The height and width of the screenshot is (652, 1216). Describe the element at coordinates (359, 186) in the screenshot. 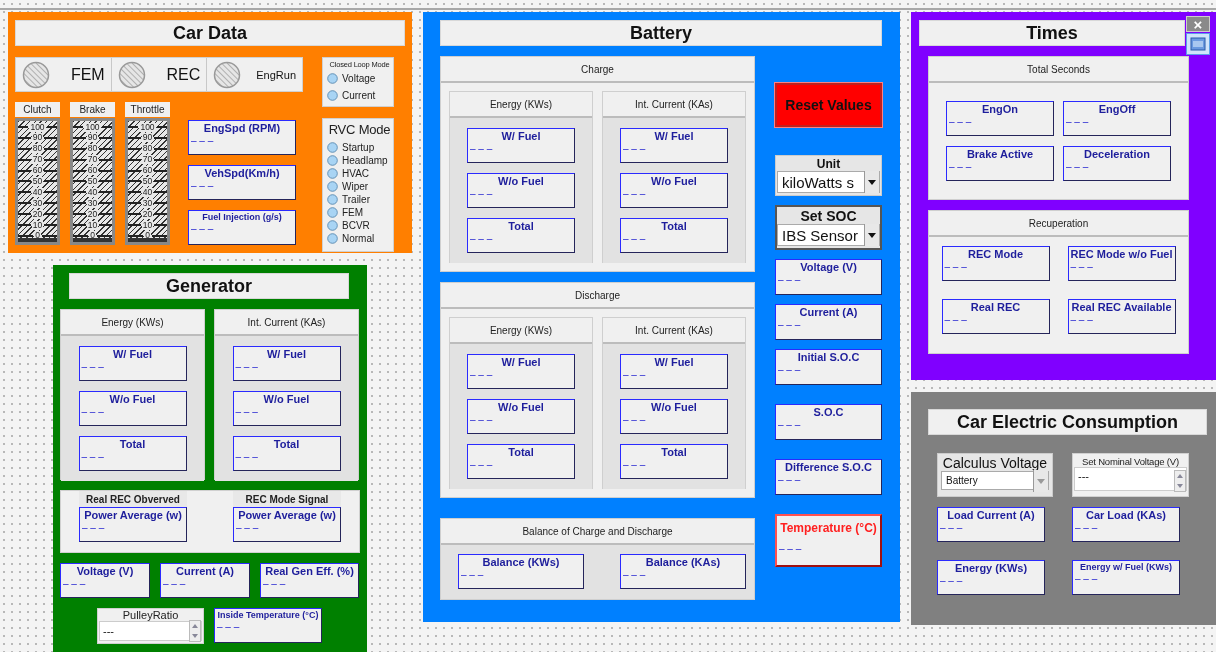

I see `radio-option: Wiper` at that location.